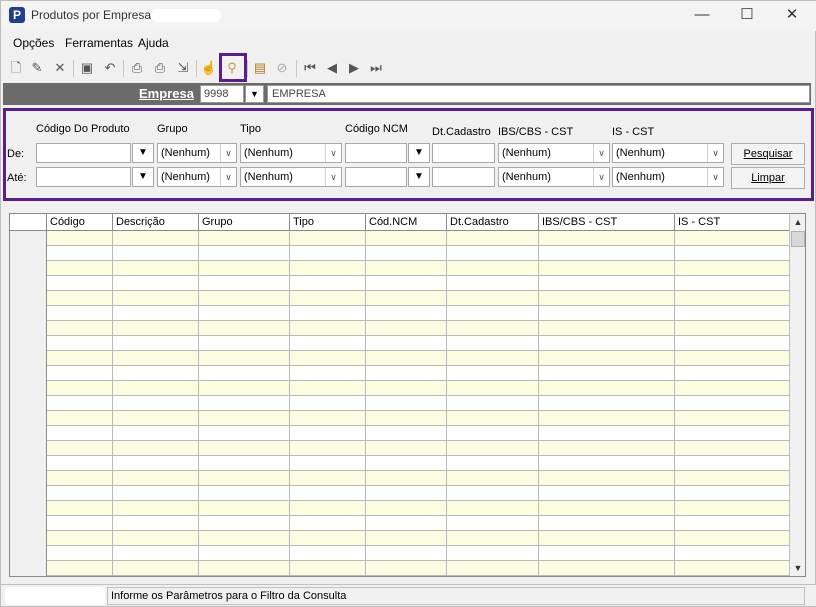  Describe the element at coordinates (153, 43) in the screenshot. I see `menu-ajuda: Ajuda` at that location.